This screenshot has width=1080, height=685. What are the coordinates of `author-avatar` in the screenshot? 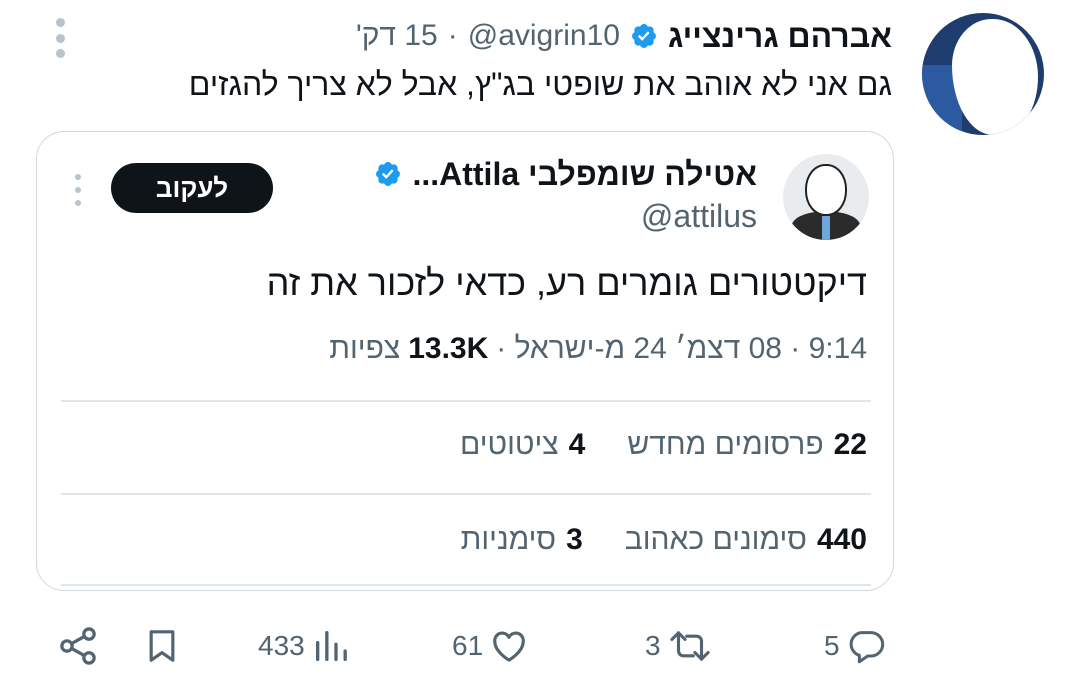 It's located at (983, 74).